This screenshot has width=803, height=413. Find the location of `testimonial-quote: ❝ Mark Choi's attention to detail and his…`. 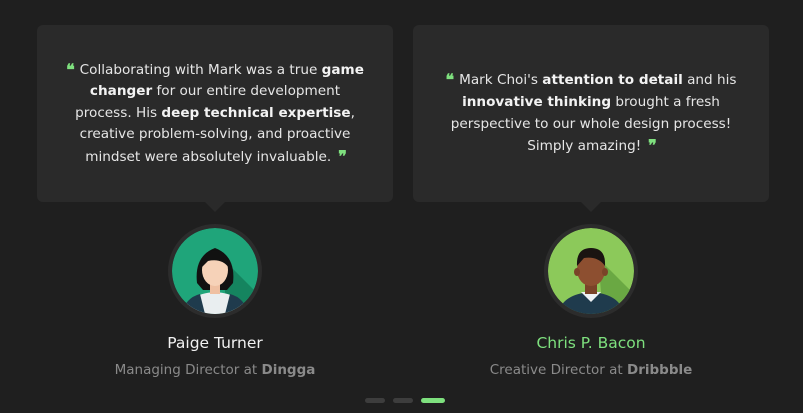

testimonial-quote: ❝ Mark Choi's attention to detail and his… is located at coordinates (591, 113).